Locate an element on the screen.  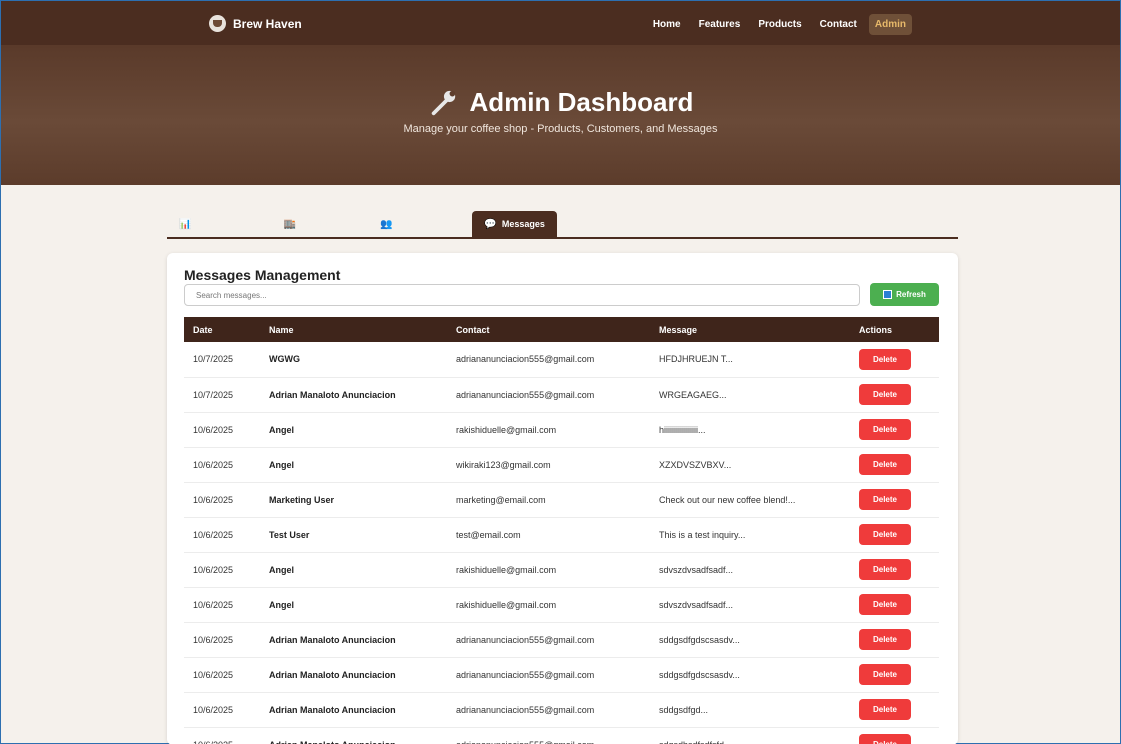
tab-messages: 💬 Messages is located at coordinates (514, 224).